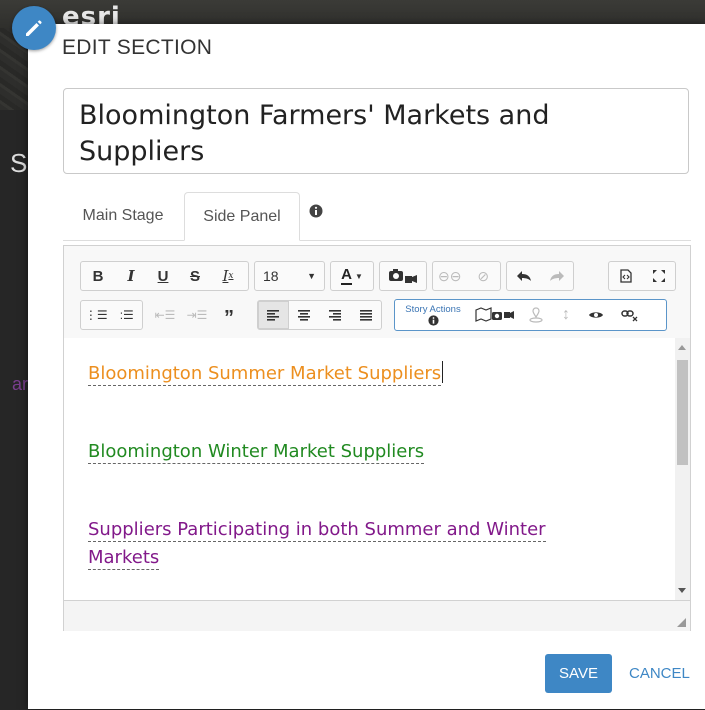  I want to click on link-group: ⊖⊖ ⊘, so click(466, 276).